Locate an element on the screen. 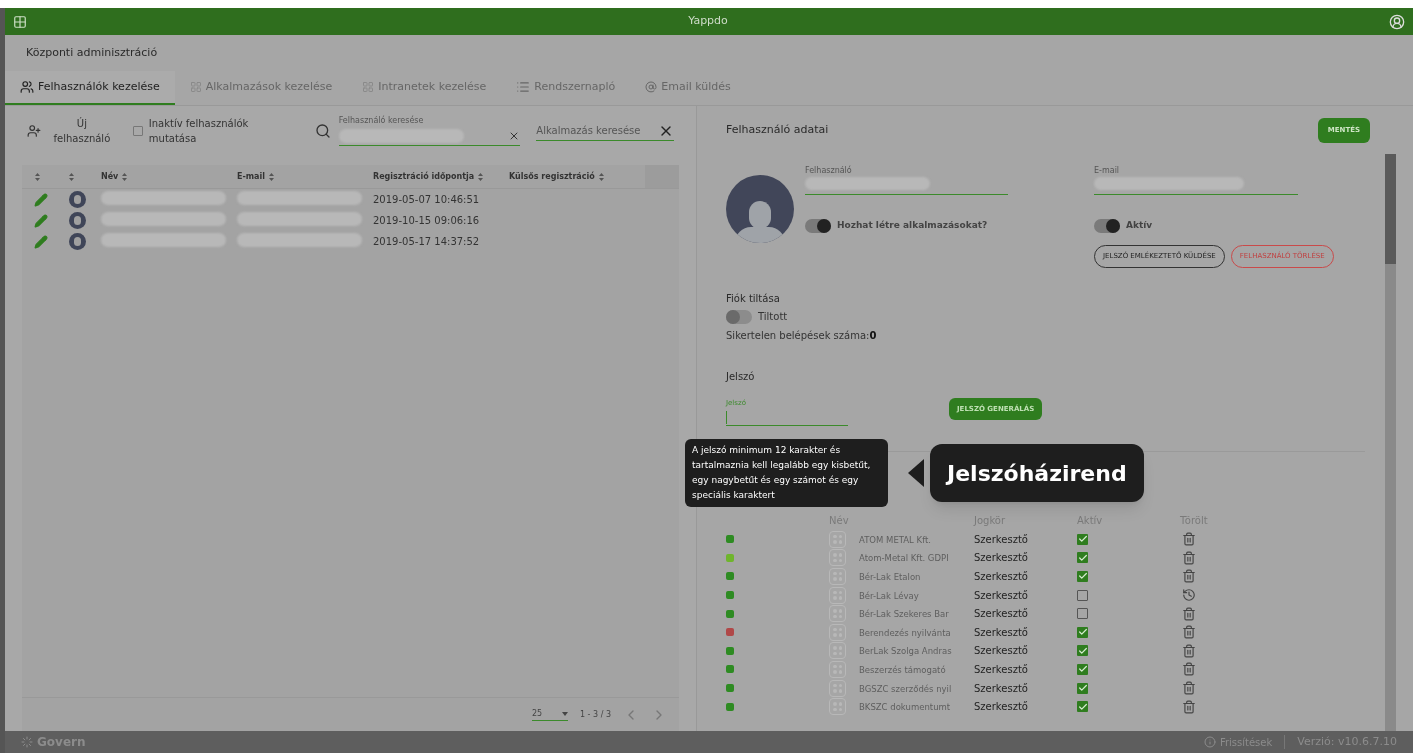  section-title: Felhasználó adatai is located at coordinates (777, 130).